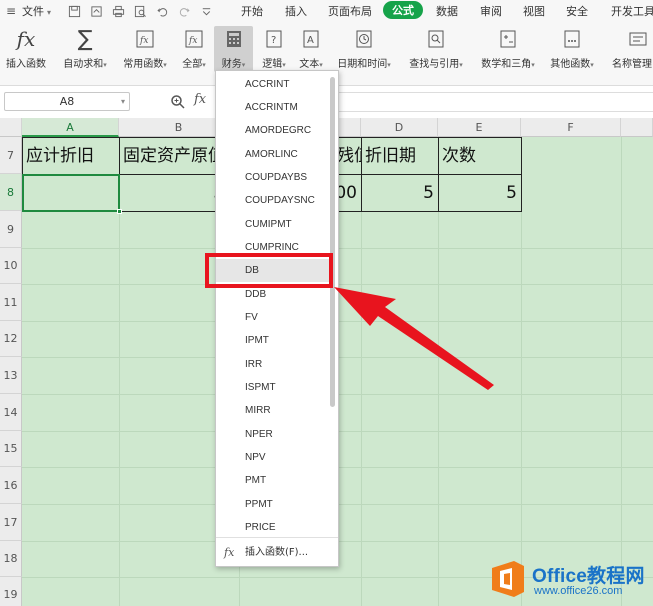 The height and width of the screenshot is (606, 653). What do you see at coordinates (491, 11) in the screenshot?
I see `tab-review: 审阅` at bounding box center [491, 11].